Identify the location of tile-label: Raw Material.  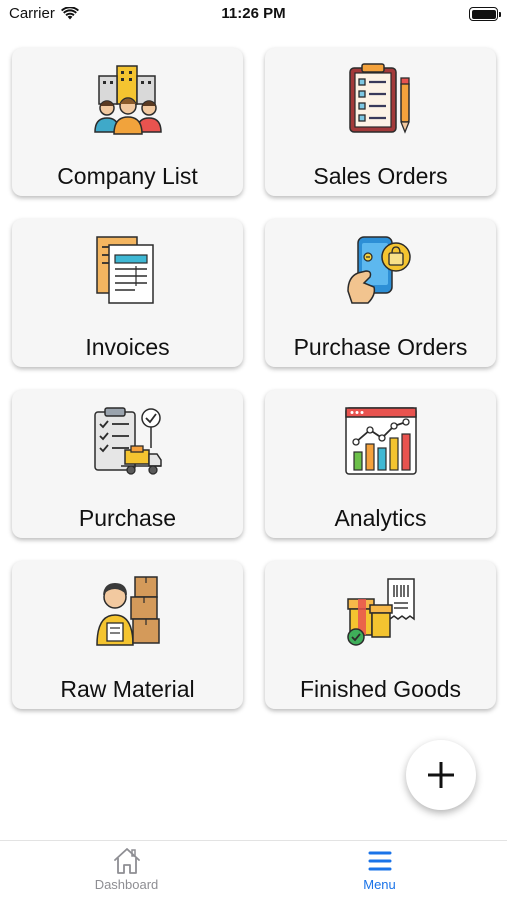
(127, 689).